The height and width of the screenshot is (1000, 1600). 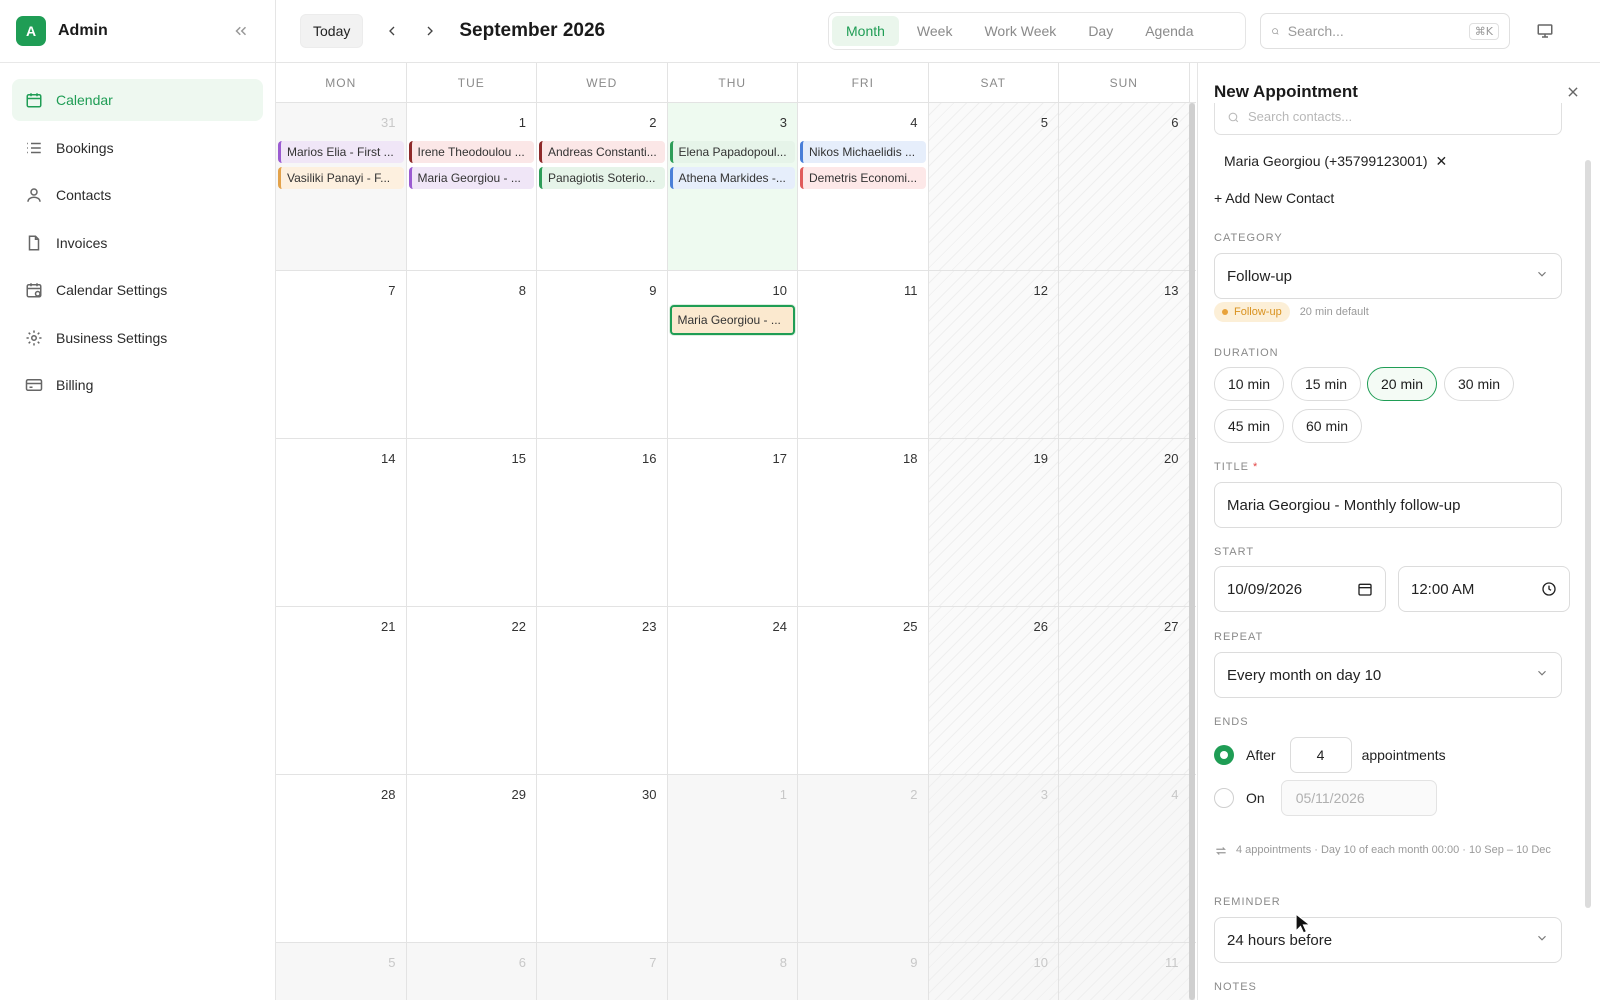 What do you see at coordinates (732, 858) in the screenshot?
I see `day-cell: 1` at bounding box center [732, 858].